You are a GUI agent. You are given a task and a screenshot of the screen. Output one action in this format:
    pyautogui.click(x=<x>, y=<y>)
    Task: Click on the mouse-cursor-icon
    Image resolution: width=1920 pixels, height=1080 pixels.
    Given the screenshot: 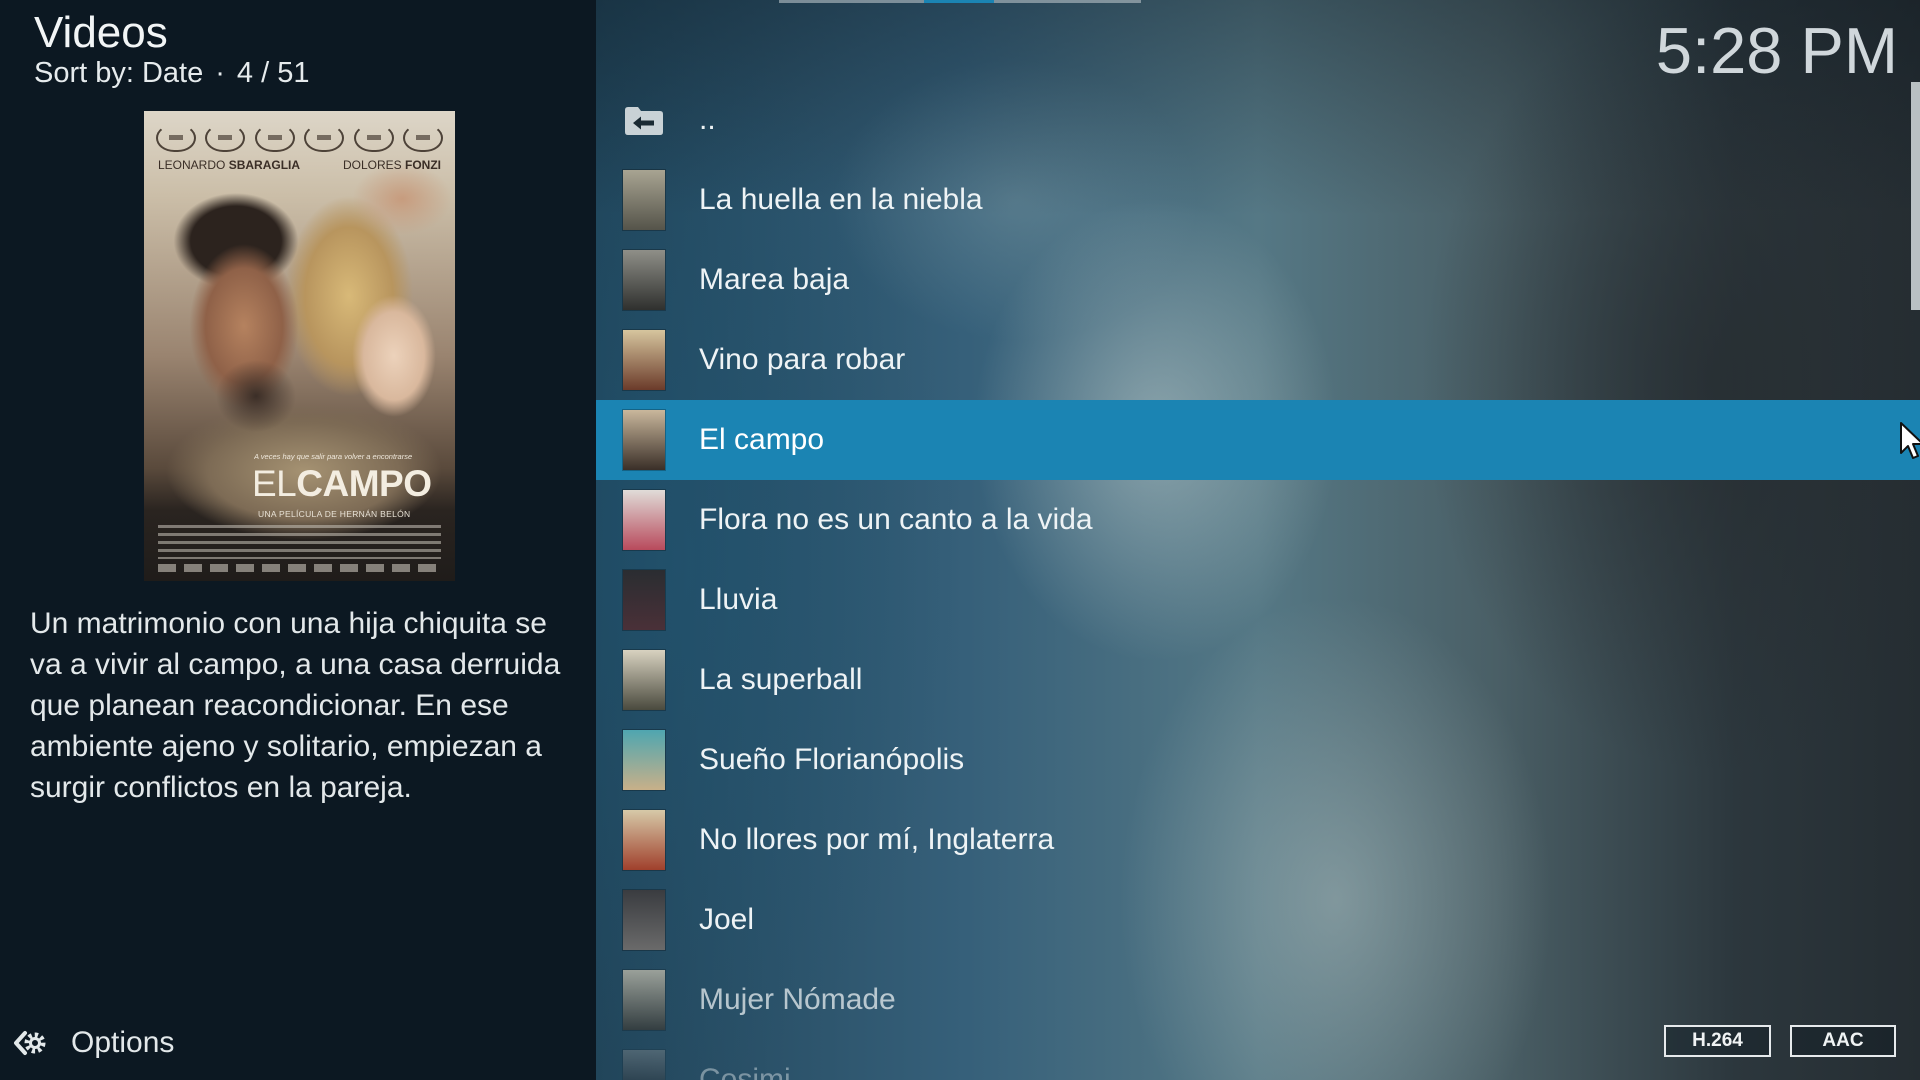 What is the action you would take?
    pyautogui.click(x=1910, y=440)
    